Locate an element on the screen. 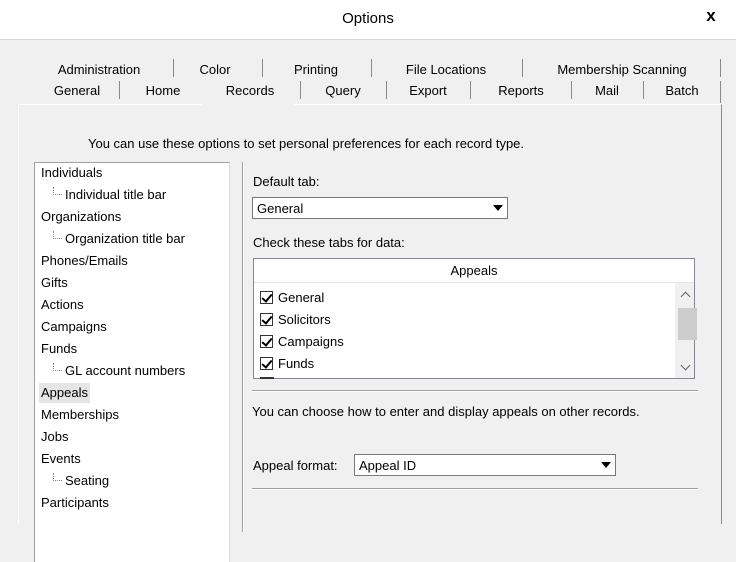  tree-item-organizations: Organizations is located at coordinates (81, 217).